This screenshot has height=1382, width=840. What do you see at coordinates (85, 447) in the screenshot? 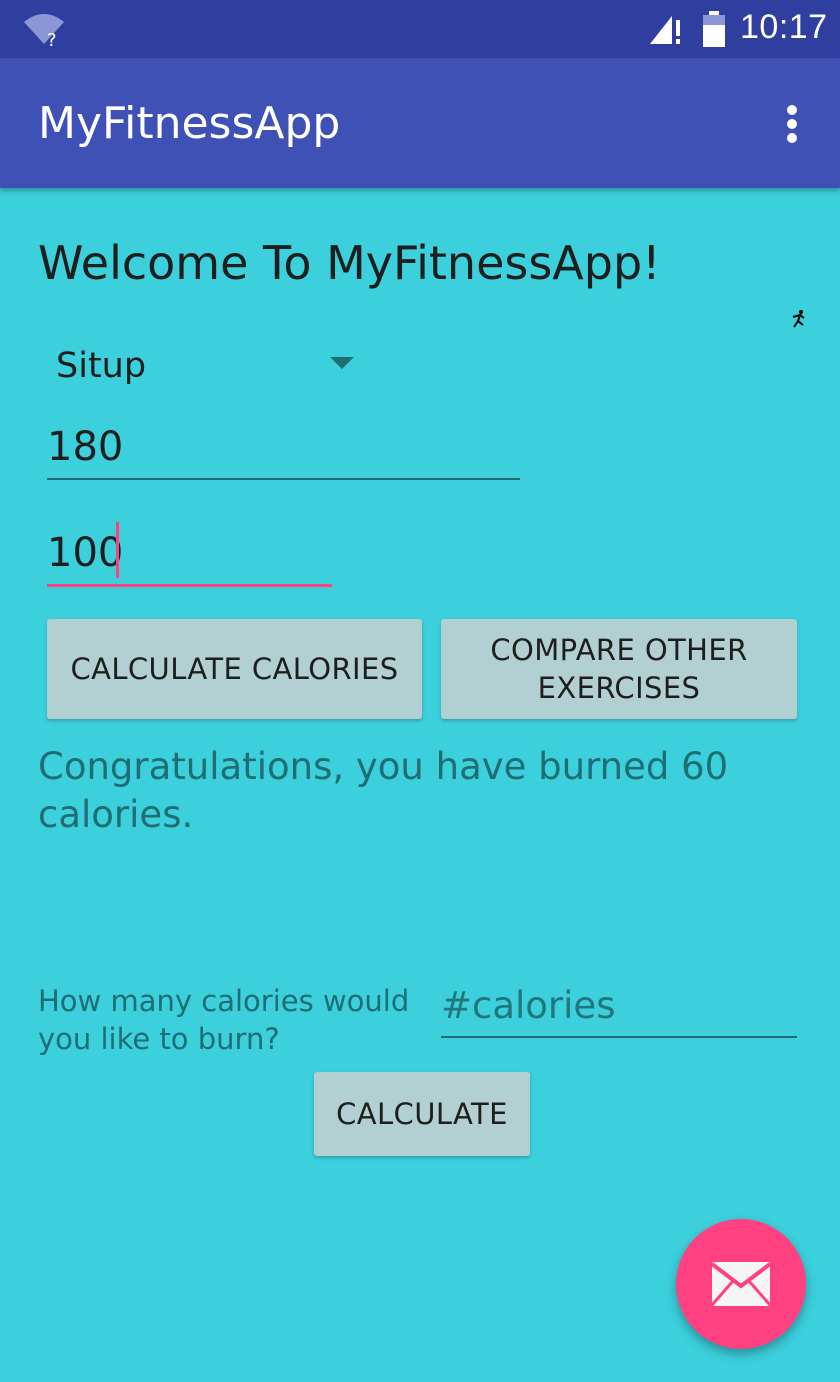
I see `weight-input-value: 180` at bounding box center [85, 447].